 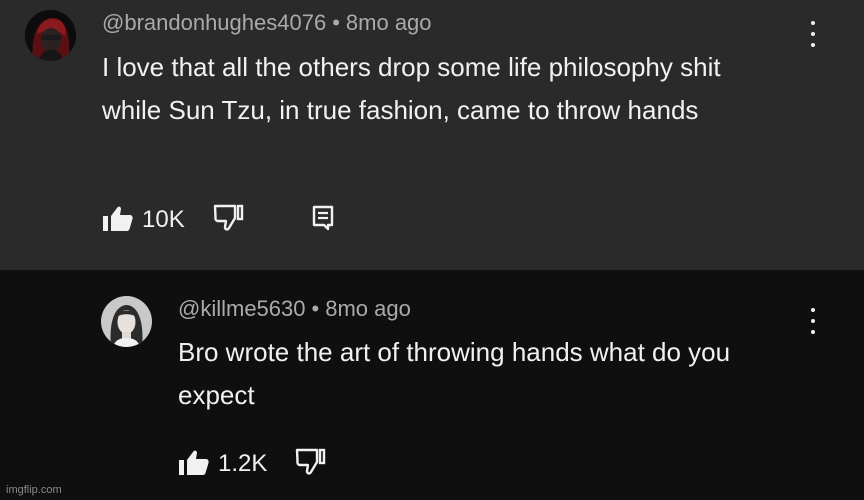 I want to click on comment-actions: 1.2K, so click(x=252, y=464).